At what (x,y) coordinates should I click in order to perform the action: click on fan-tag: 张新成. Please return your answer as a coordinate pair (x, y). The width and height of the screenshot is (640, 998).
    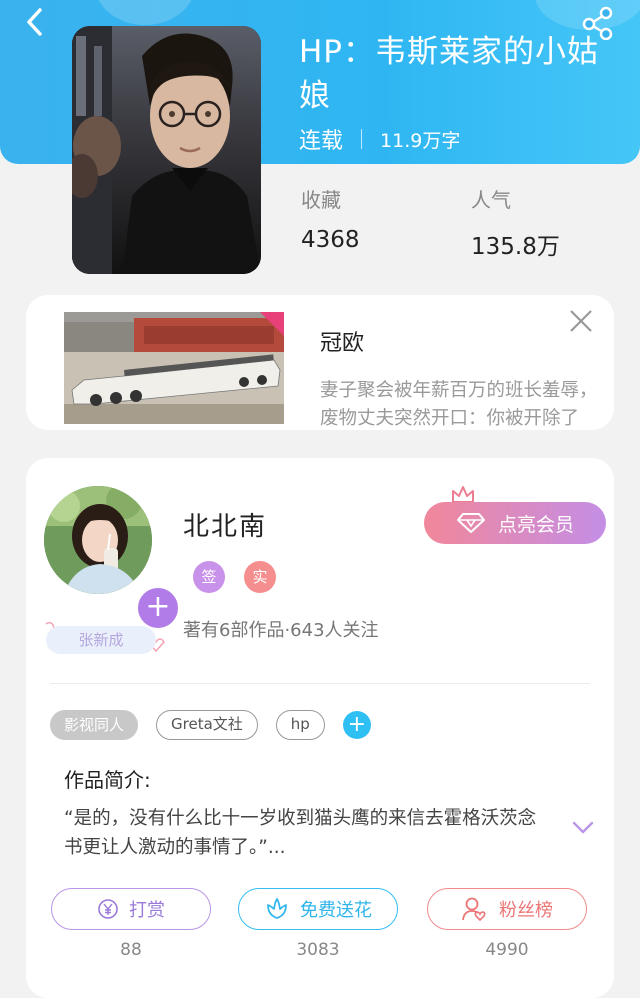
    Looking at the image, I should click on (101, 638).